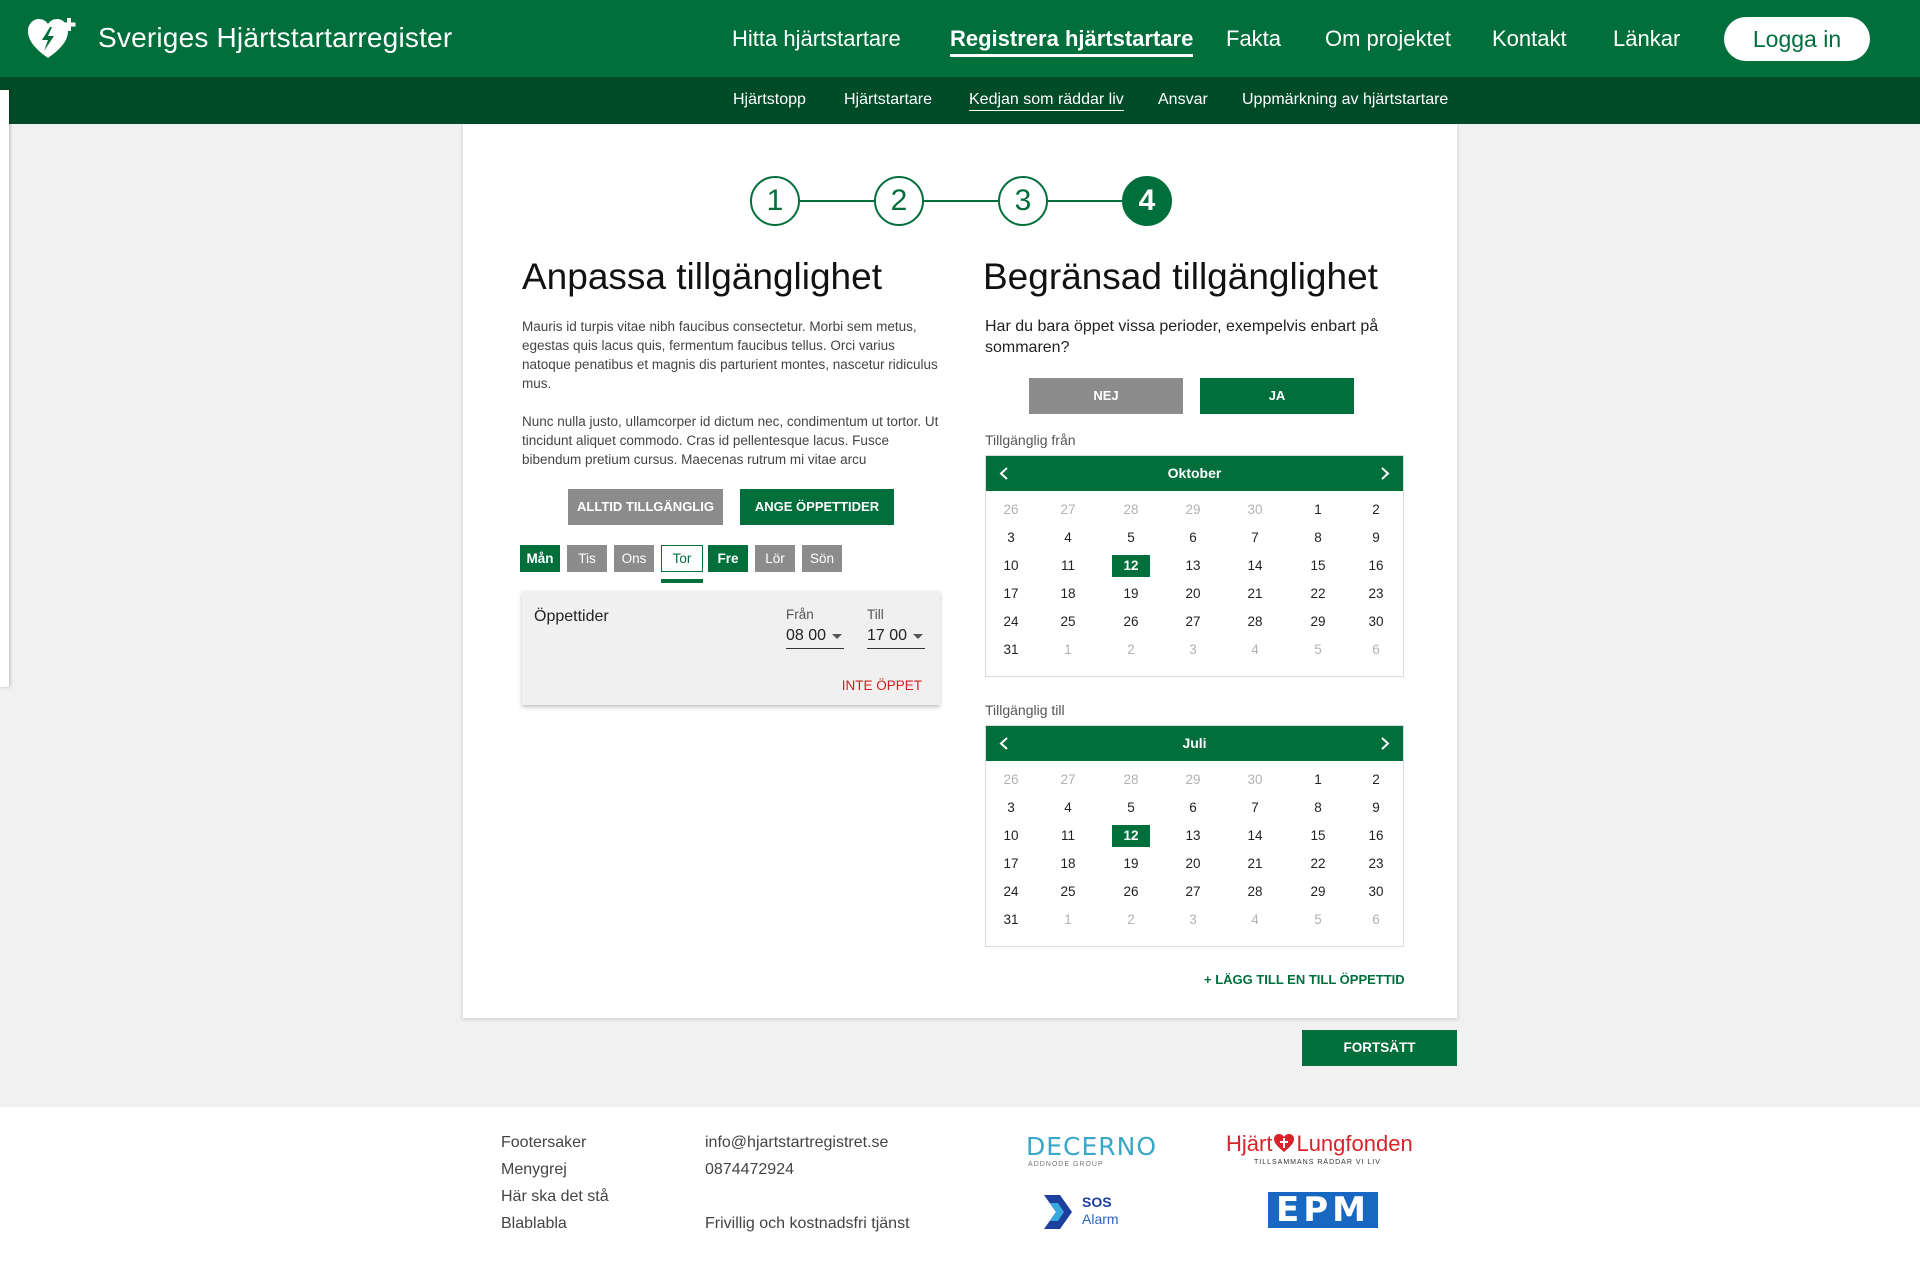 The image size is (1920, 1265). I want to click on login-button: Logga in, so click(1797, 39).